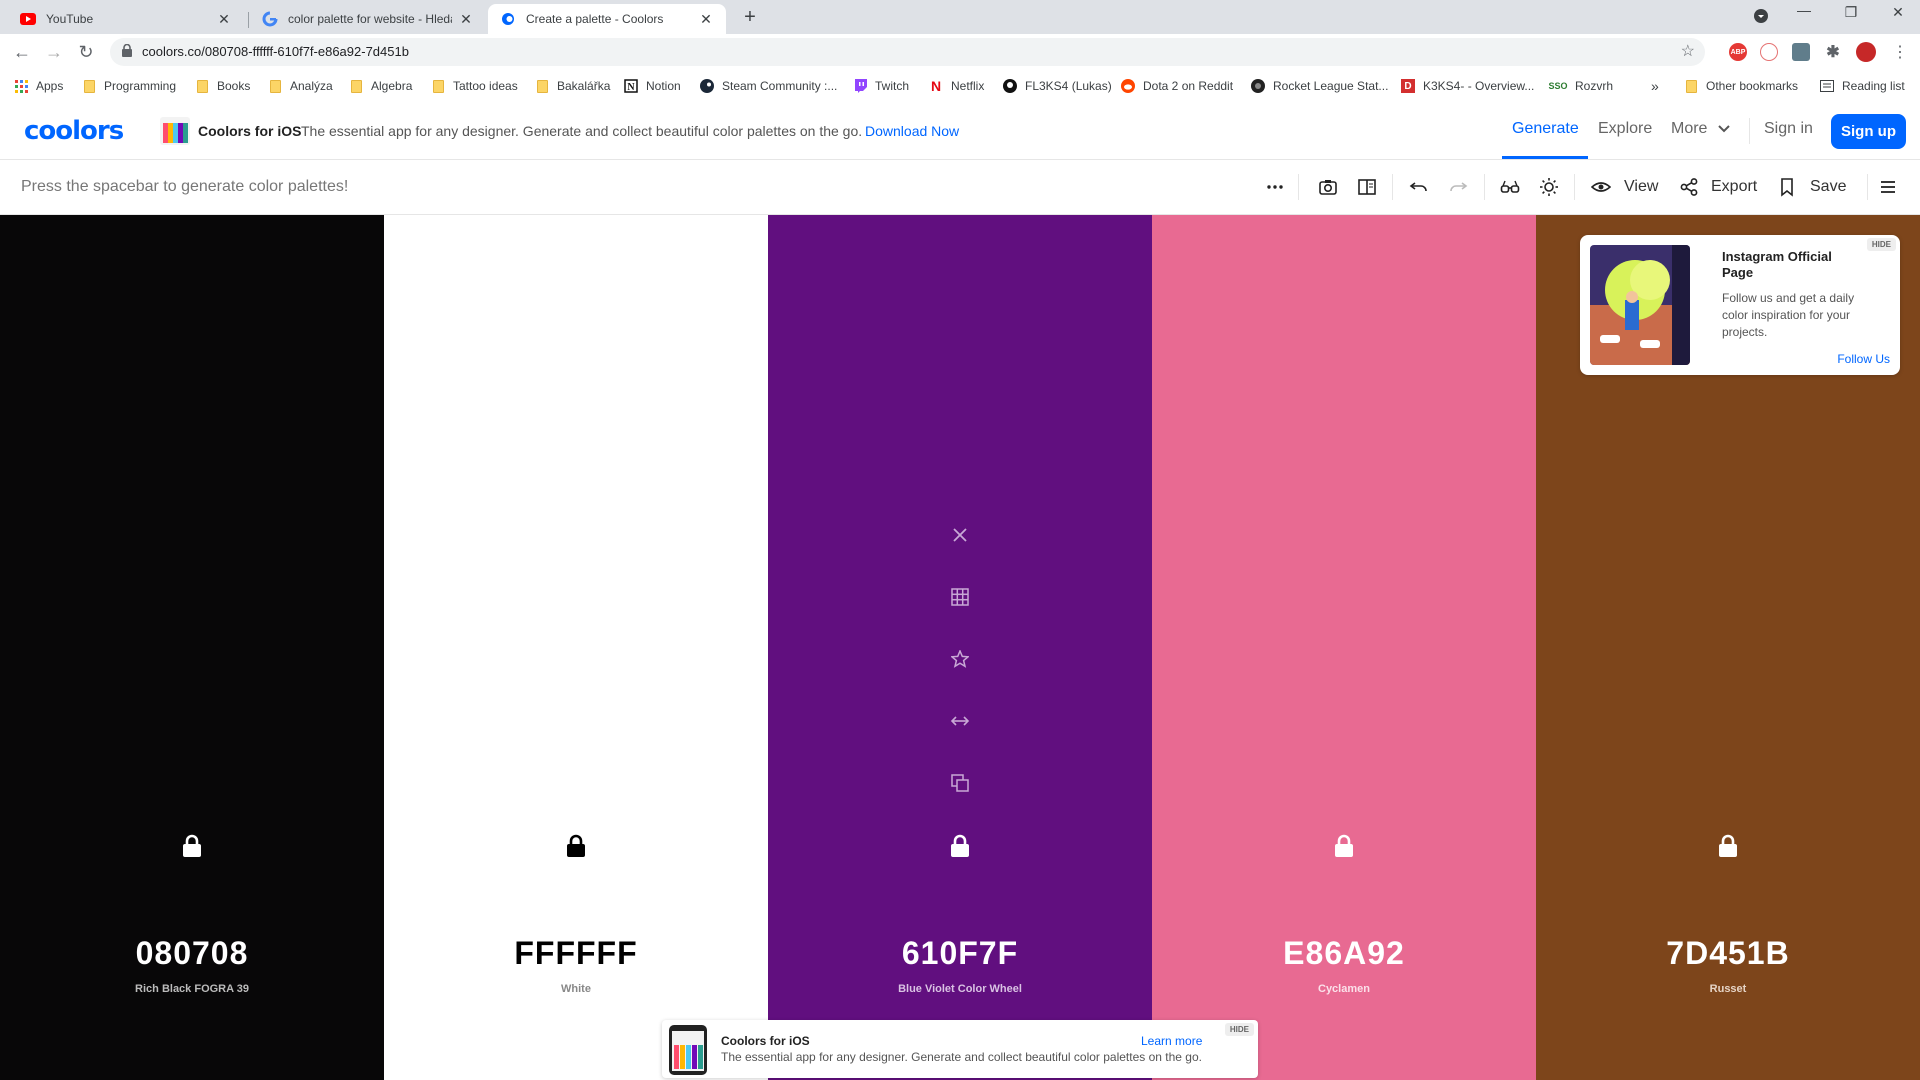 The width and height of the screenshot is (1920, 1080). What do you see at coordinates (1761, 15) in the screenshot?
I see `profile-dropdown-icon` at bounding box center [1761, 15].